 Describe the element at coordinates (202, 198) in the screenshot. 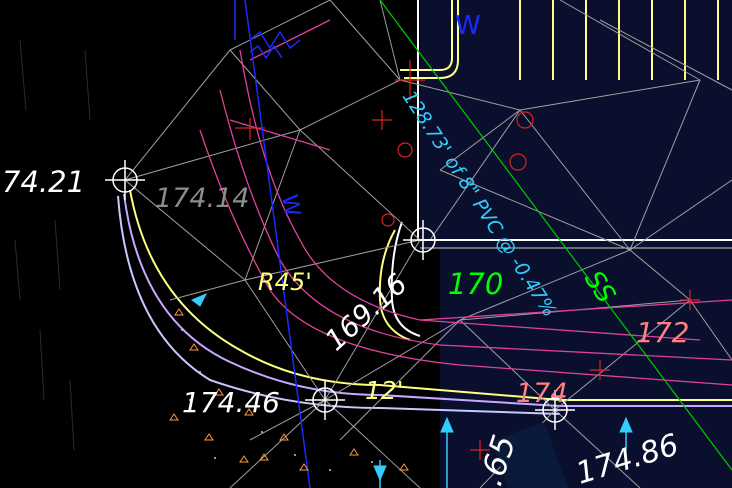

I see `elev-gray-label: 174.14` at that location.